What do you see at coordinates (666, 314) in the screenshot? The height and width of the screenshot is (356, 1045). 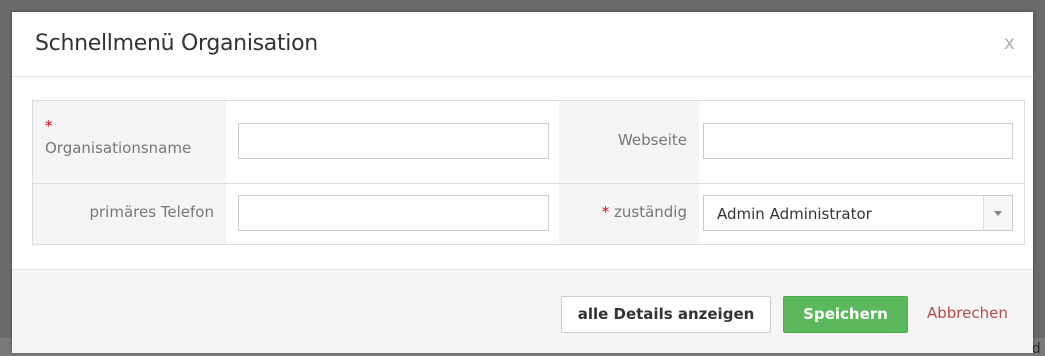 I see `show-all-details-button: alle Details anzeigen` at bounding box center [666, 314].